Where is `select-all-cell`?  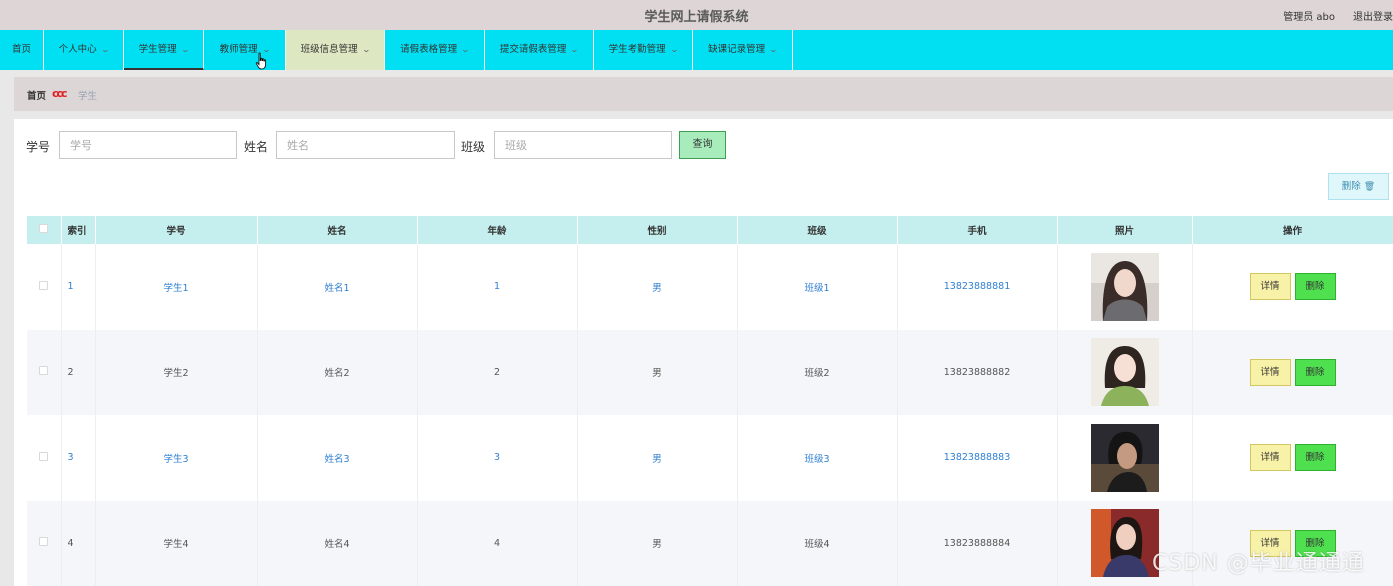 select-all-cell is located at coordinates (44, 230).